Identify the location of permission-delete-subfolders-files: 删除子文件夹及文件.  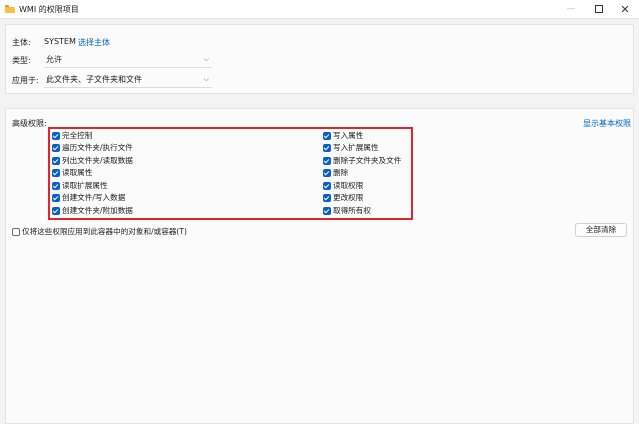
(362, 161).